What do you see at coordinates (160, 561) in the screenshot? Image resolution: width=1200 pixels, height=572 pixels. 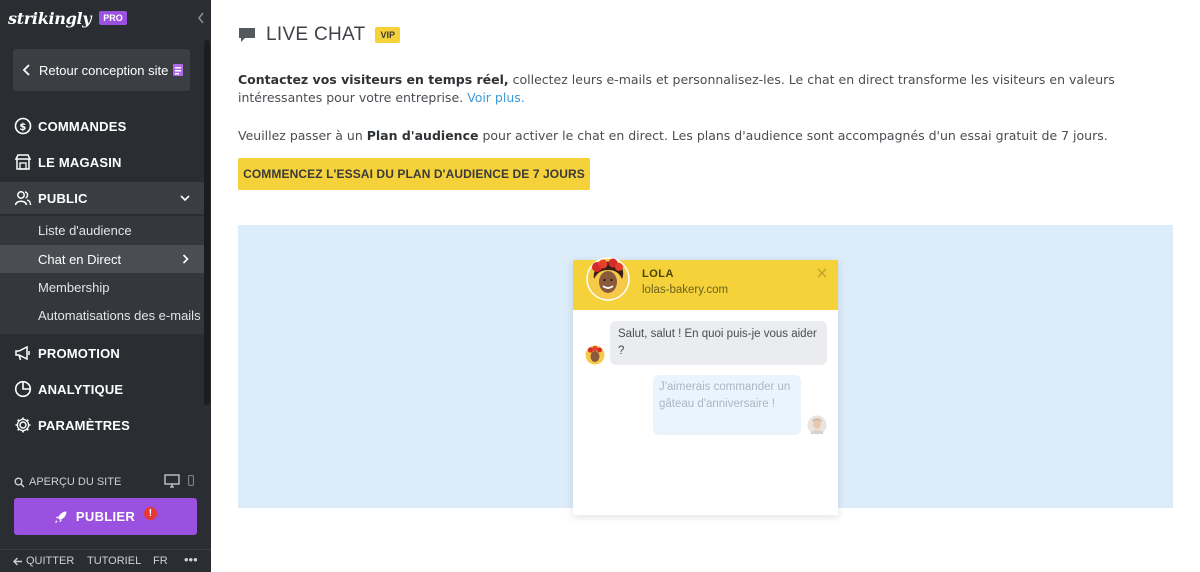 I see `language-selector: FR` at bounding box center [160, 561].